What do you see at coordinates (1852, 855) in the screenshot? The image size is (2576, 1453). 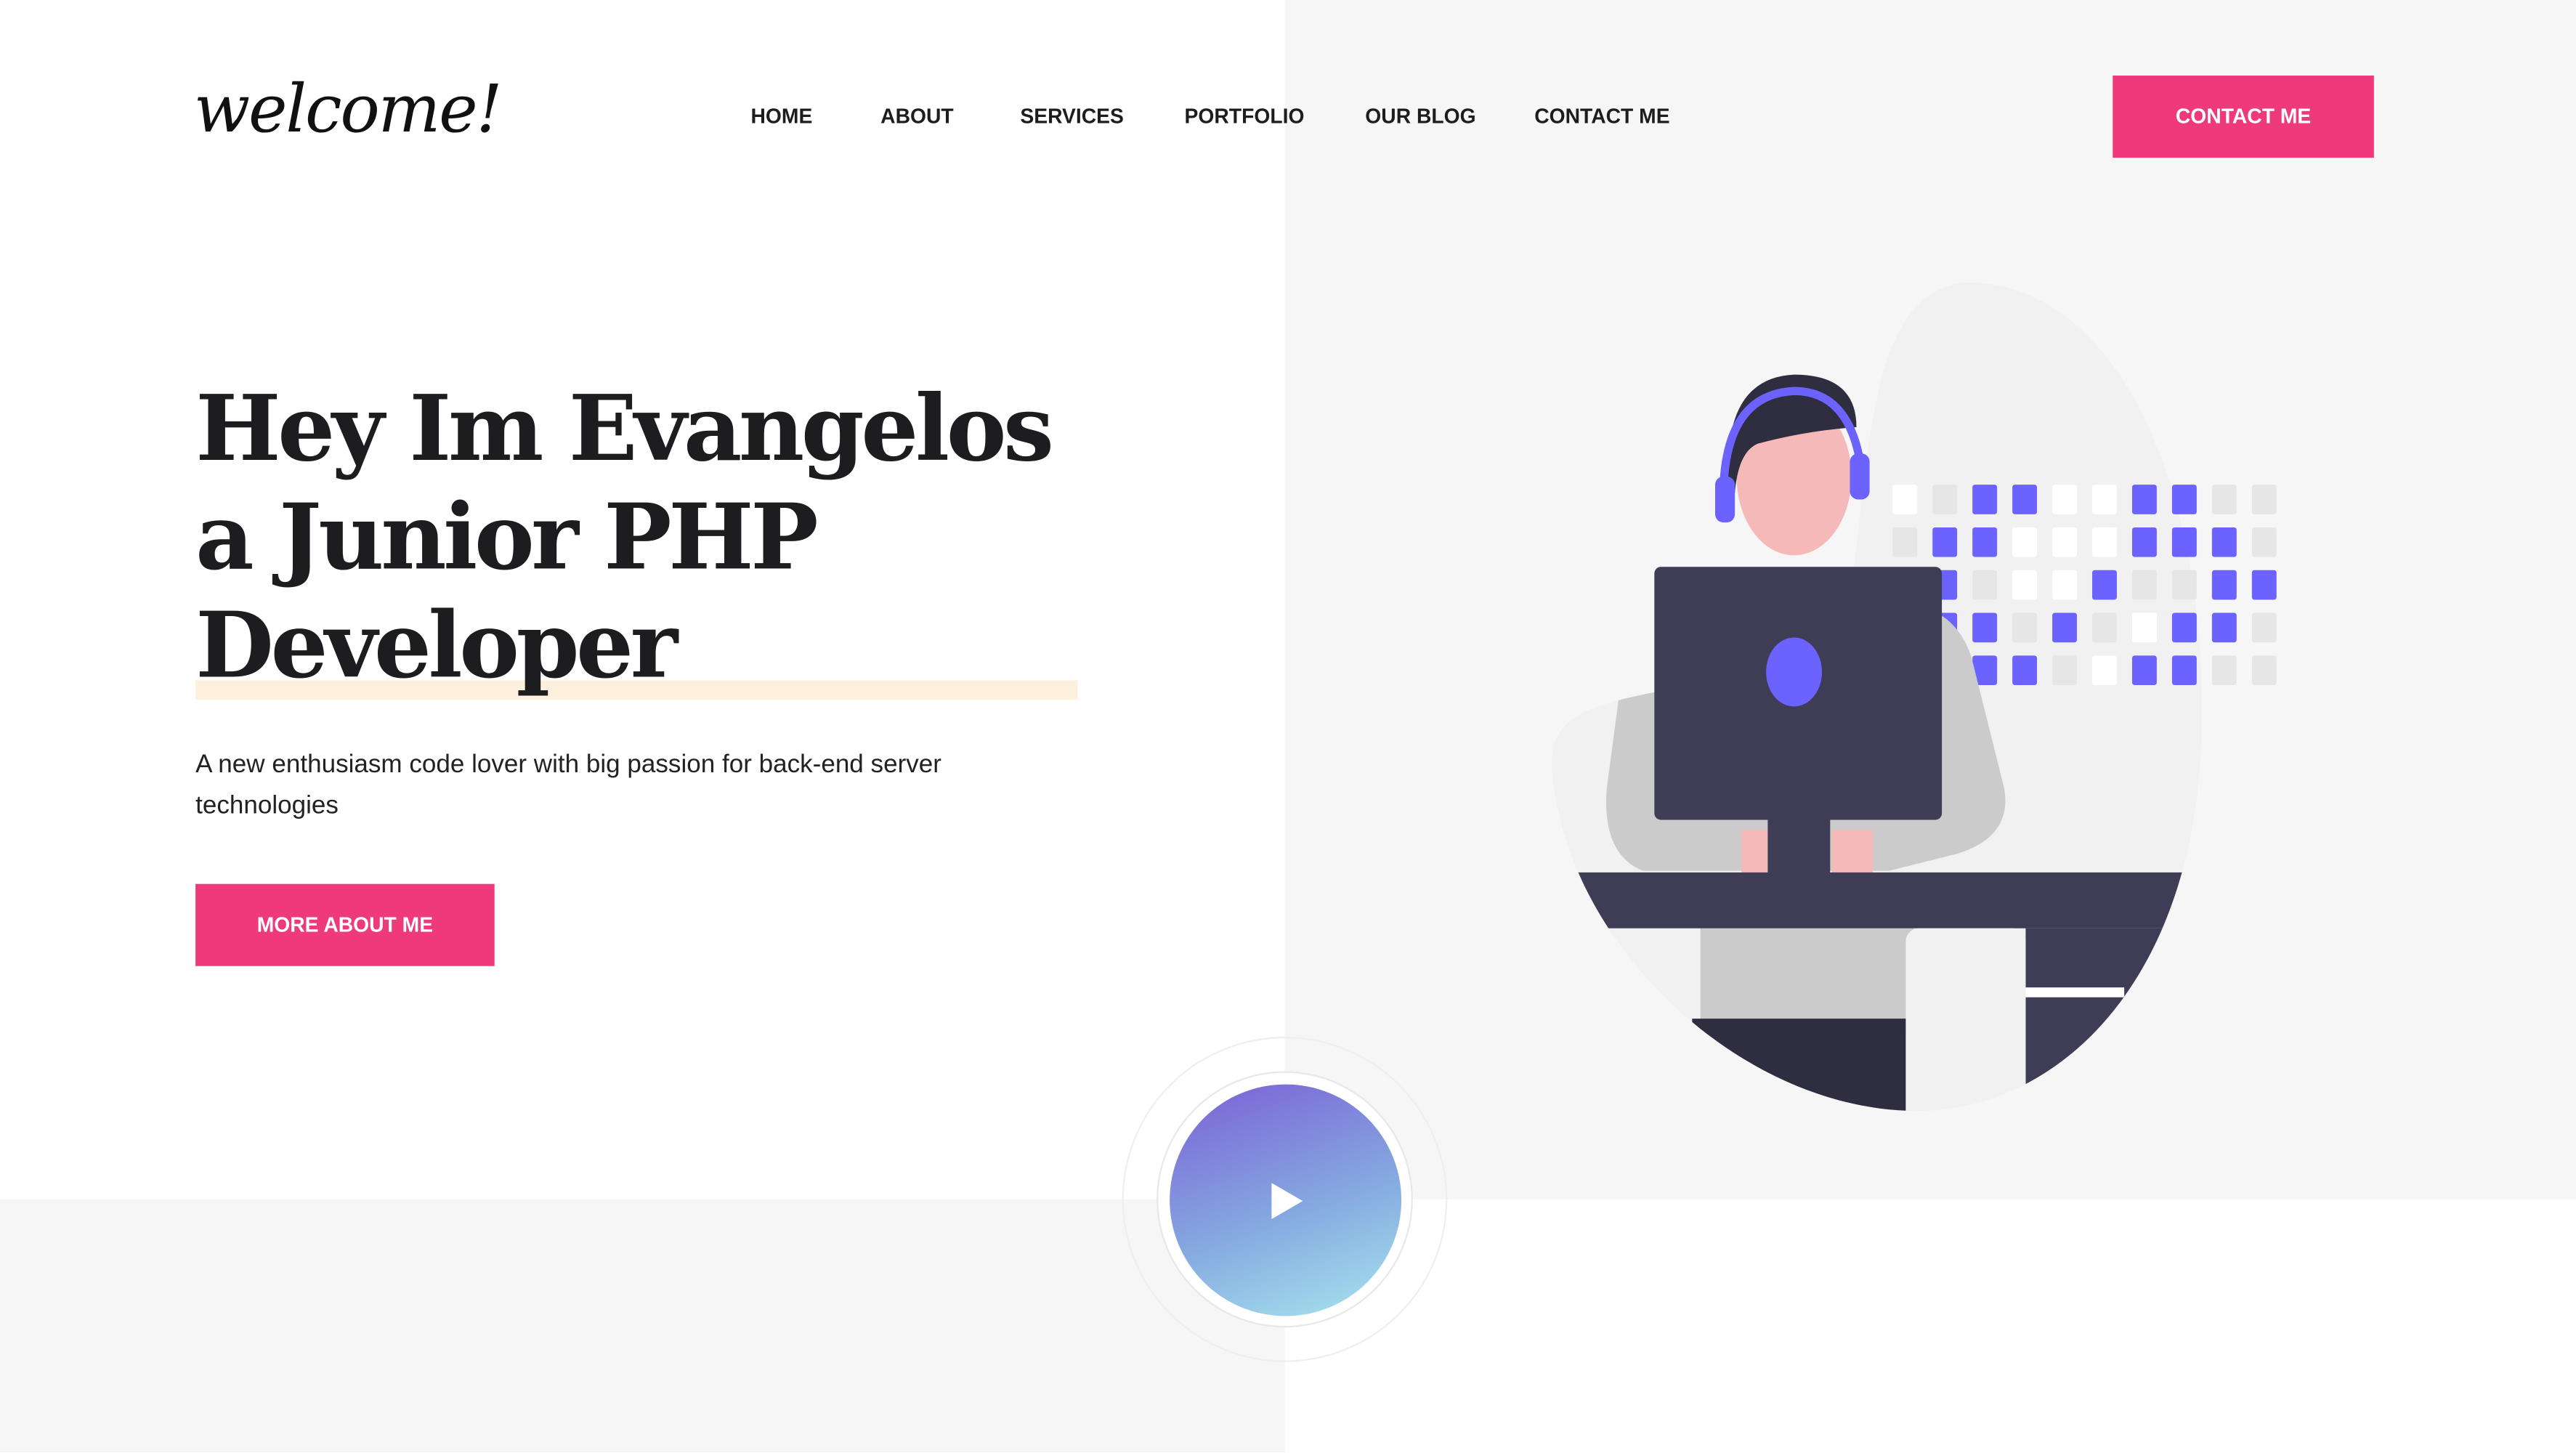 I see `hand-right` at bounding box center [1852, 855].